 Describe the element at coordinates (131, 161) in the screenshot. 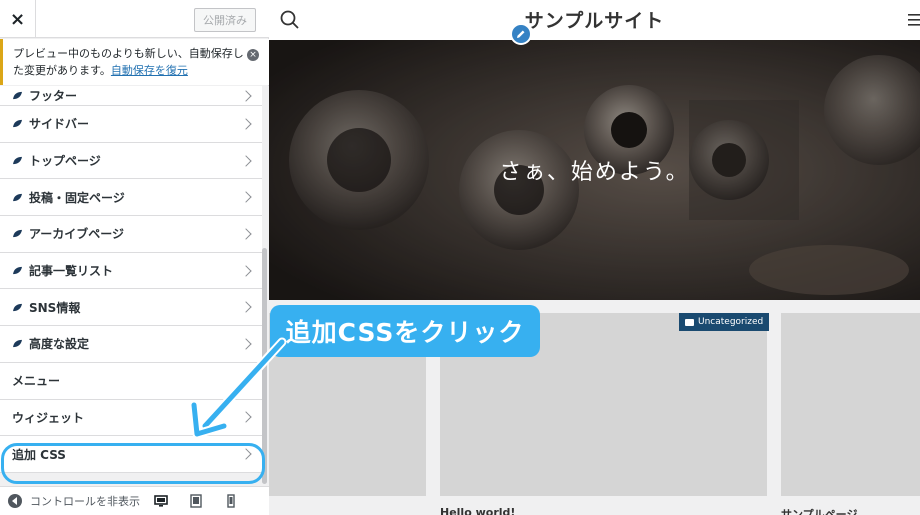

I see `menu-item-top-page: トップページ` at that location.